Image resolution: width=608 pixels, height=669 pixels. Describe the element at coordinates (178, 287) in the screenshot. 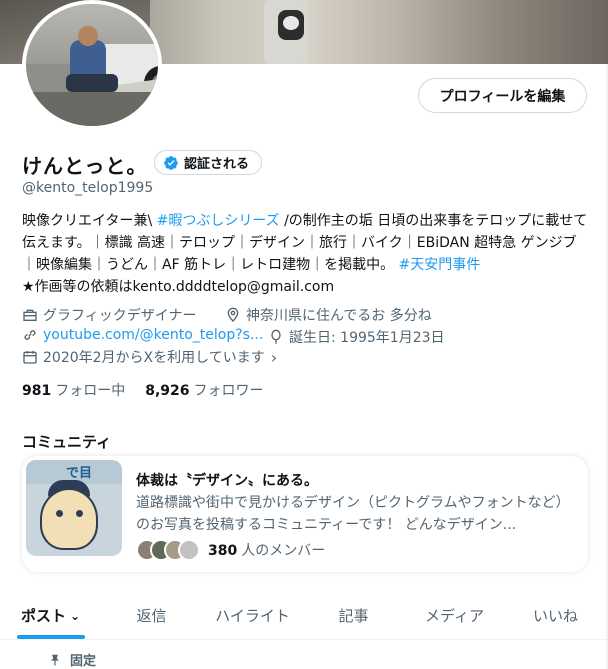

I see `bio-text: ★作画等の依頼はkento.ddddtelop@gmail.com` at that location.